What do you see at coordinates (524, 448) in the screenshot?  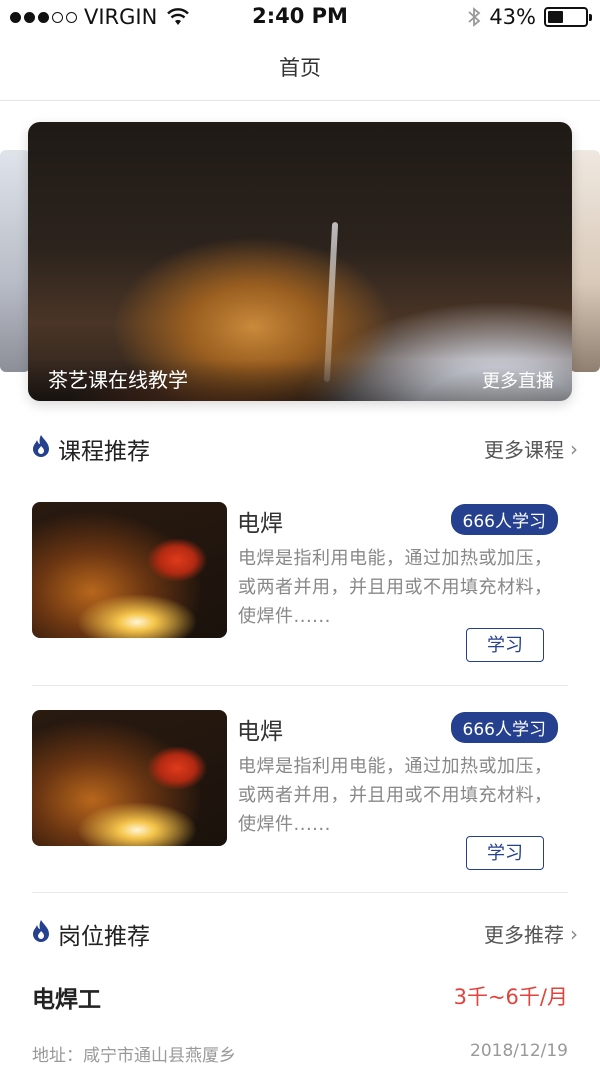 I see `more-courses-link: 更多课程` at bounding box center [524, 448].